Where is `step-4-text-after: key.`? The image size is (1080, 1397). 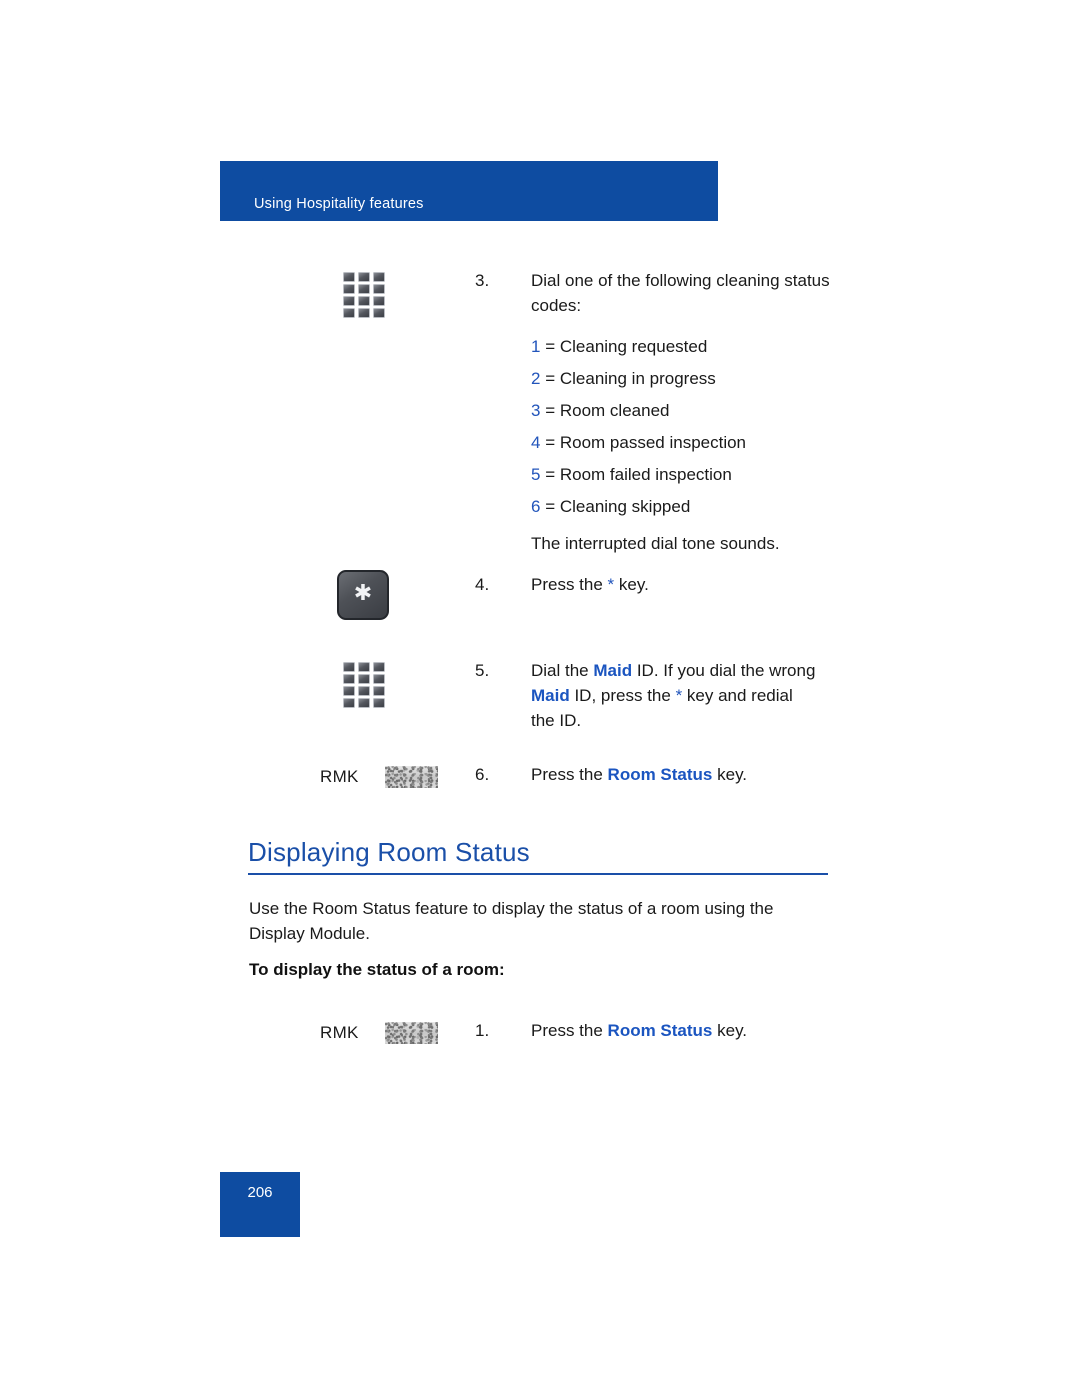
step-4-text-after: key. is located at coordinates (631, 584).